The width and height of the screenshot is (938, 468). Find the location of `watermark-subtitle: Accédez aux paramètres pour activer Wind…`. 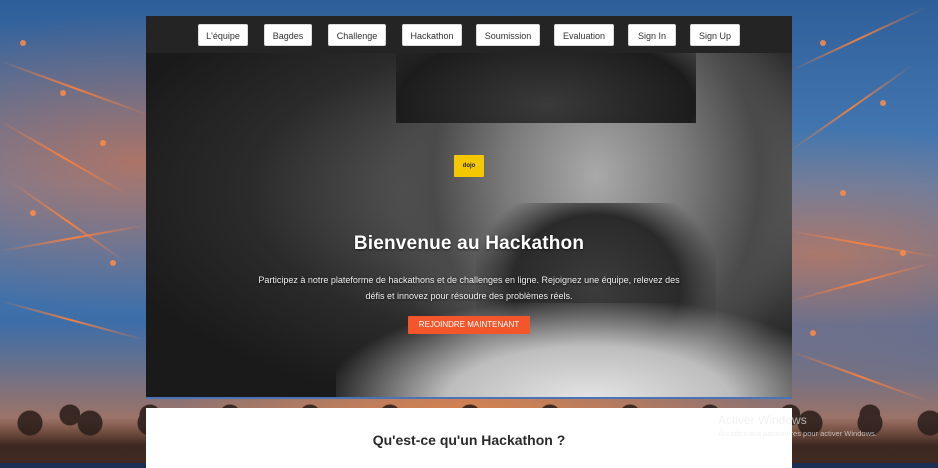

watermark-subtitle: Accédez aux paramètres pour activer Wind… is located at coordinates (797, 433).